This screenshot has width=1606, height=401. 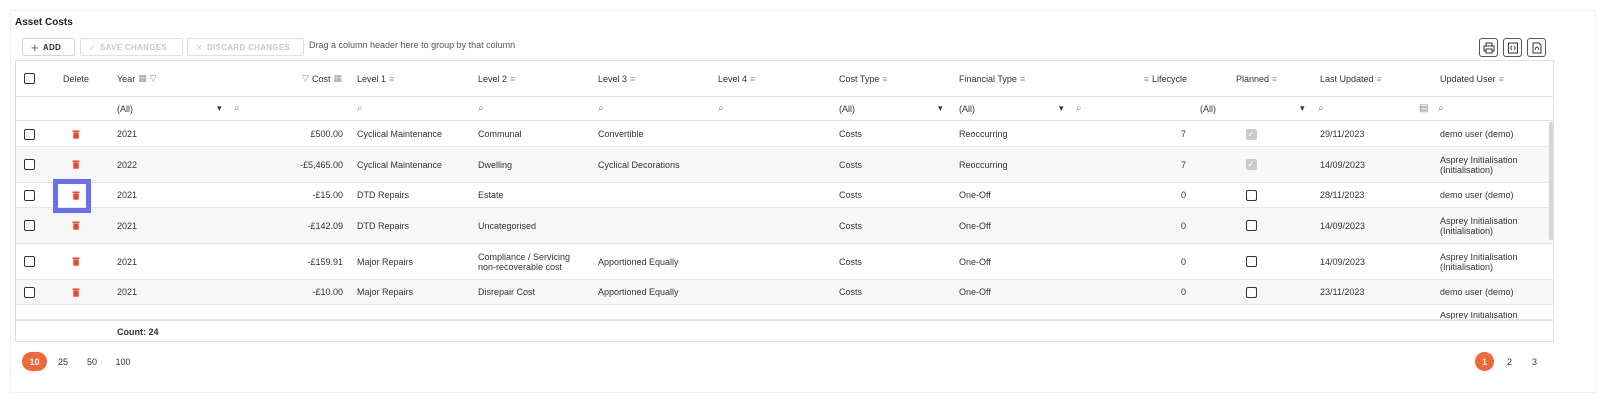 I want to click on header-cost-type: Cost Type ≡, so click(x=894, y=78).